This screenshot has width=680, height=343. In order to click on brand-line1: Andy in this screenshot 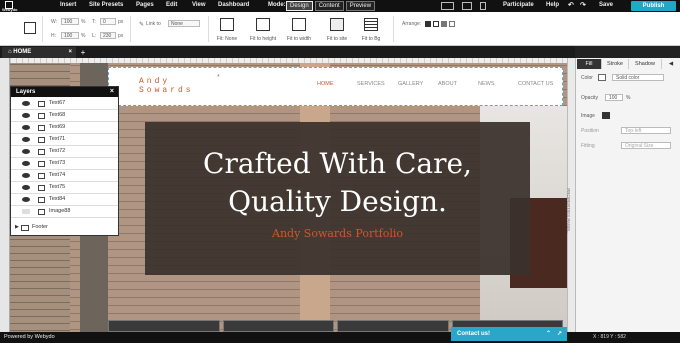, I will do `click(155, 81)`.